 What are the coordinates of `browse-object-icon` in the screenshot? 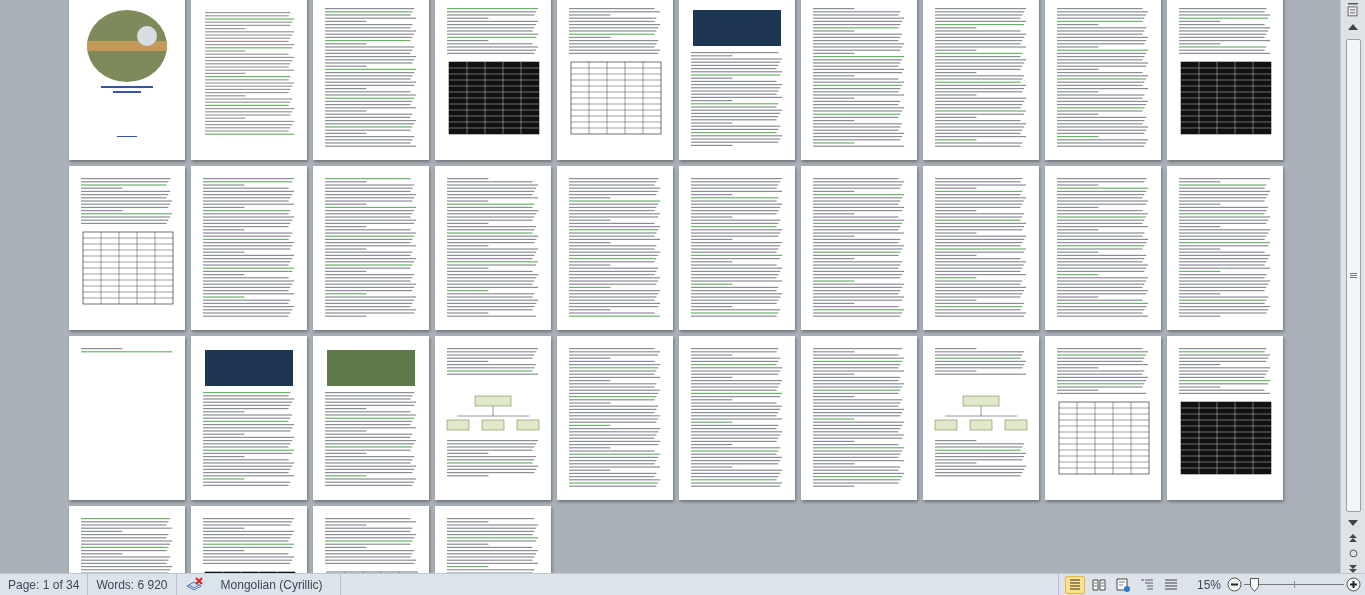 It's located at (1353, 554).